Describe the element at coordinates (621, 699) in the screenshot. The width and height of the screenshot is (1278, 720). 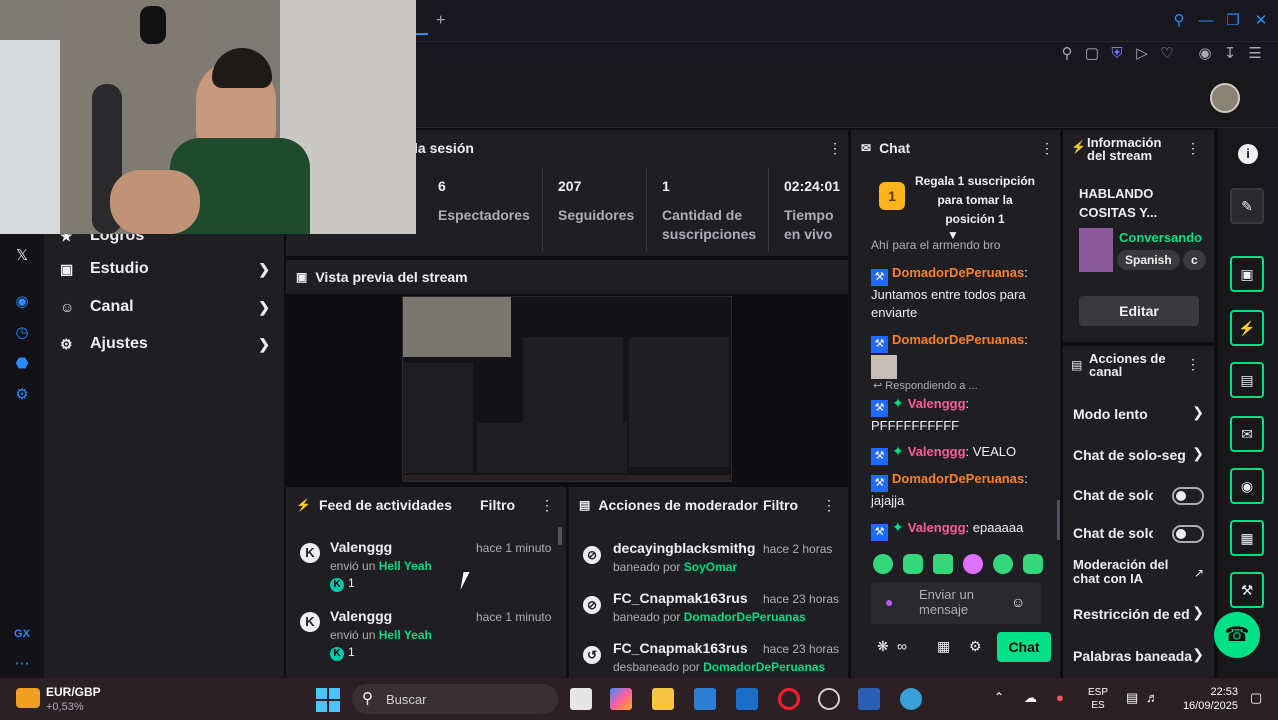
I see `copilot-icon` at that location.